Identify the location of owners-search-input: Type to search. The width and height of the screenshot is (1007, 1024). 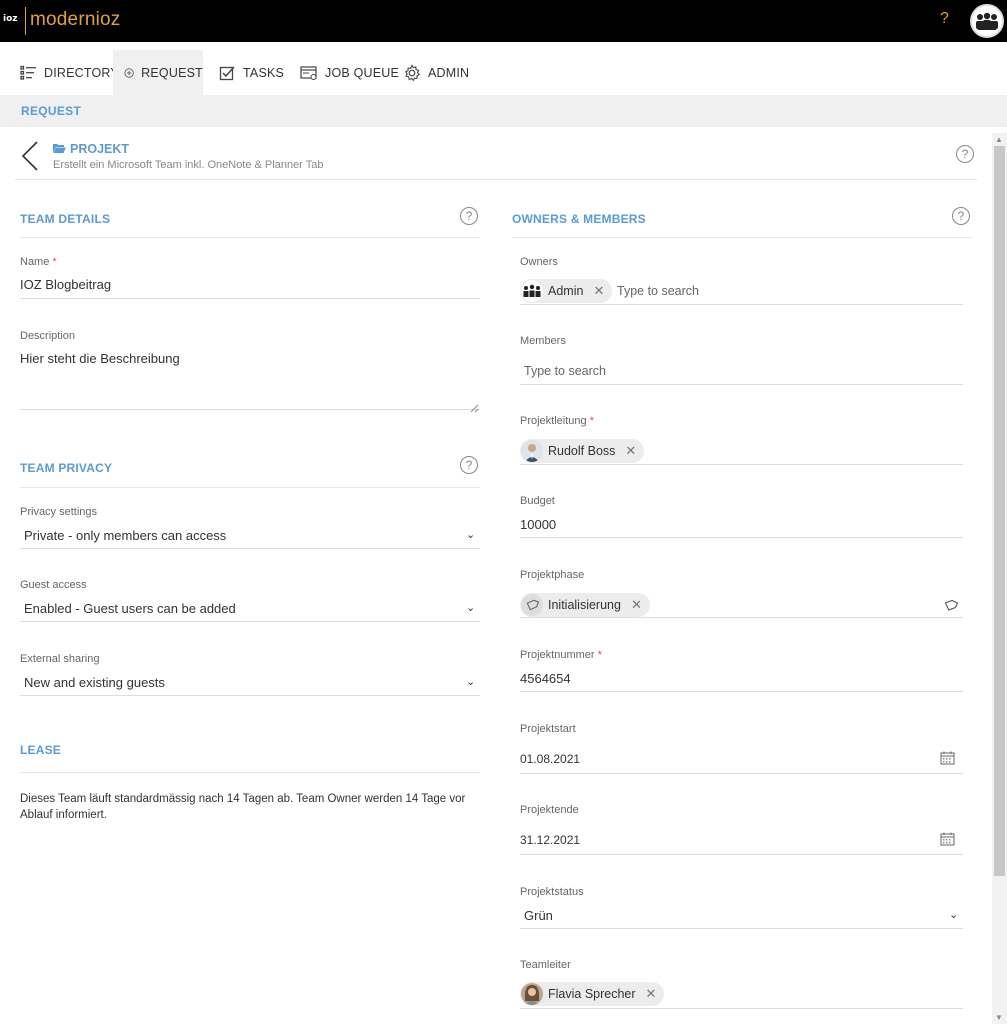
(658, 291).